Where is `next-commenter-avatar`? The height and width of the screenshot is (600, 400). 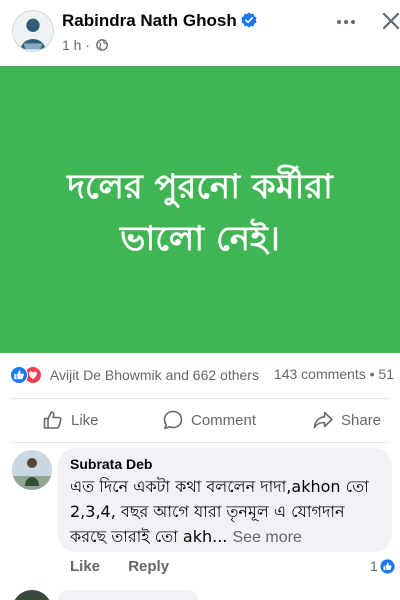
next-commenter-avatar is located at coordinates (32, 595).